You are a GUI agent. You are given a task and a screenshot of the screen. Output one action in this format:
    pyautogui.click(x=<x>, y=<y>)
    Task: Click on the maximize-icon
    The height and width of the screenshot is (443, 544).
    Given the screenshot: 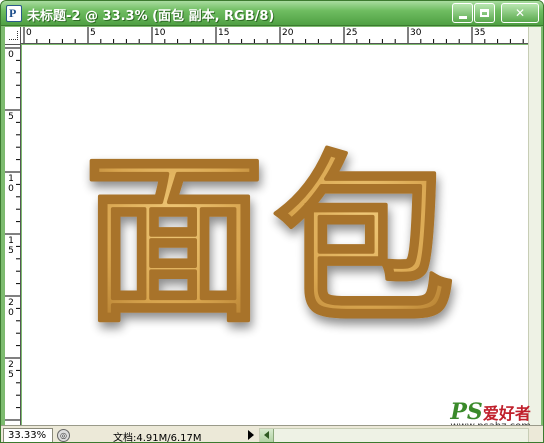 What is the action you would take?
    pyautogui.click(x=484, y=13)
    